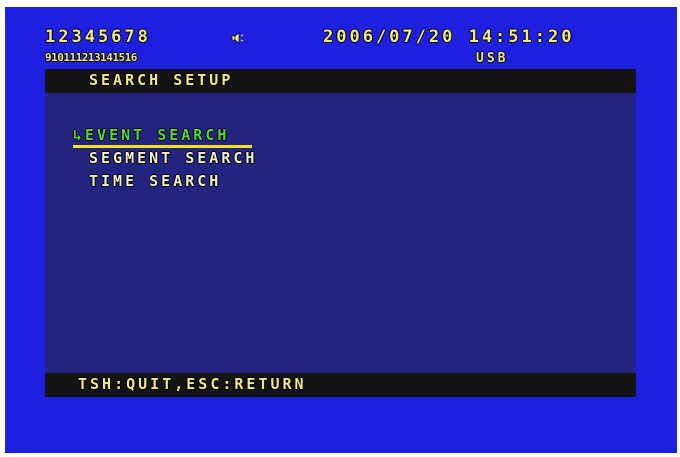  Describe the element at coordinates (449, 37) in the screenshot. I see `date-time-display: 2006/07/20 14:51:20` at that location.